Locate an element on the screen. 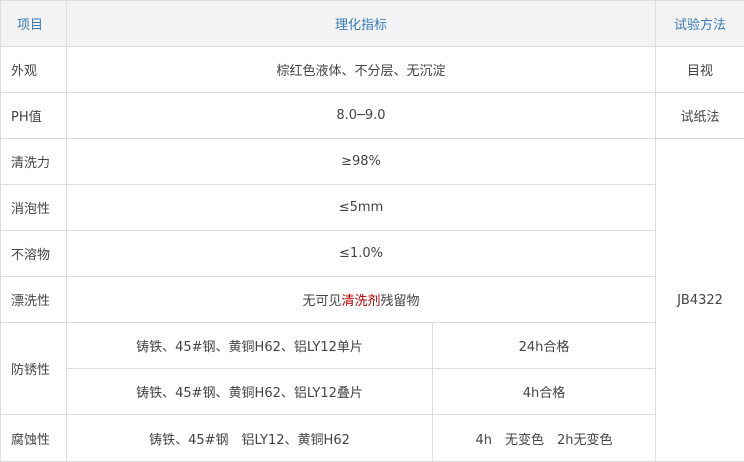 The image size is (744, 462). table-row: 铸铁、45#钢、黄铜H62、铝LY12叠片 4h合格 is located at coordinates (372, 392).